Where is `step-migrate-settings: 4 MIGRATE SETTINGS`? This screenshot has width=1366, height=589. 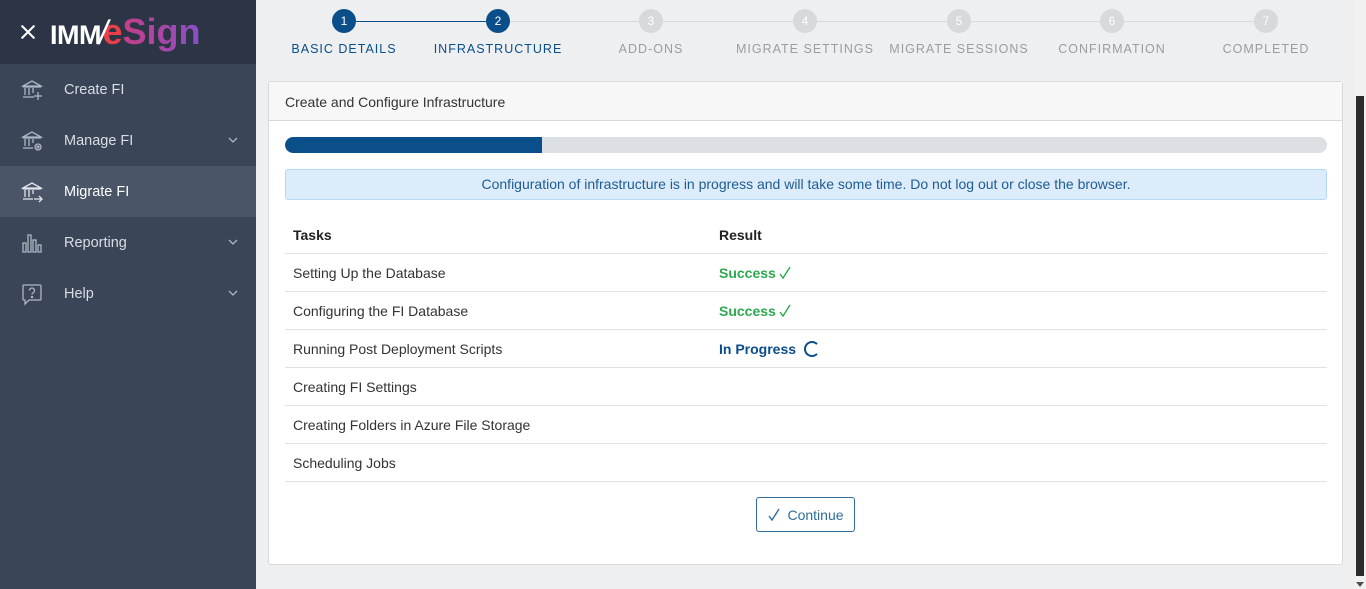 step-migrate-settings: 4 MIGRATE SETTINGS is located at coordinates (805, 32).